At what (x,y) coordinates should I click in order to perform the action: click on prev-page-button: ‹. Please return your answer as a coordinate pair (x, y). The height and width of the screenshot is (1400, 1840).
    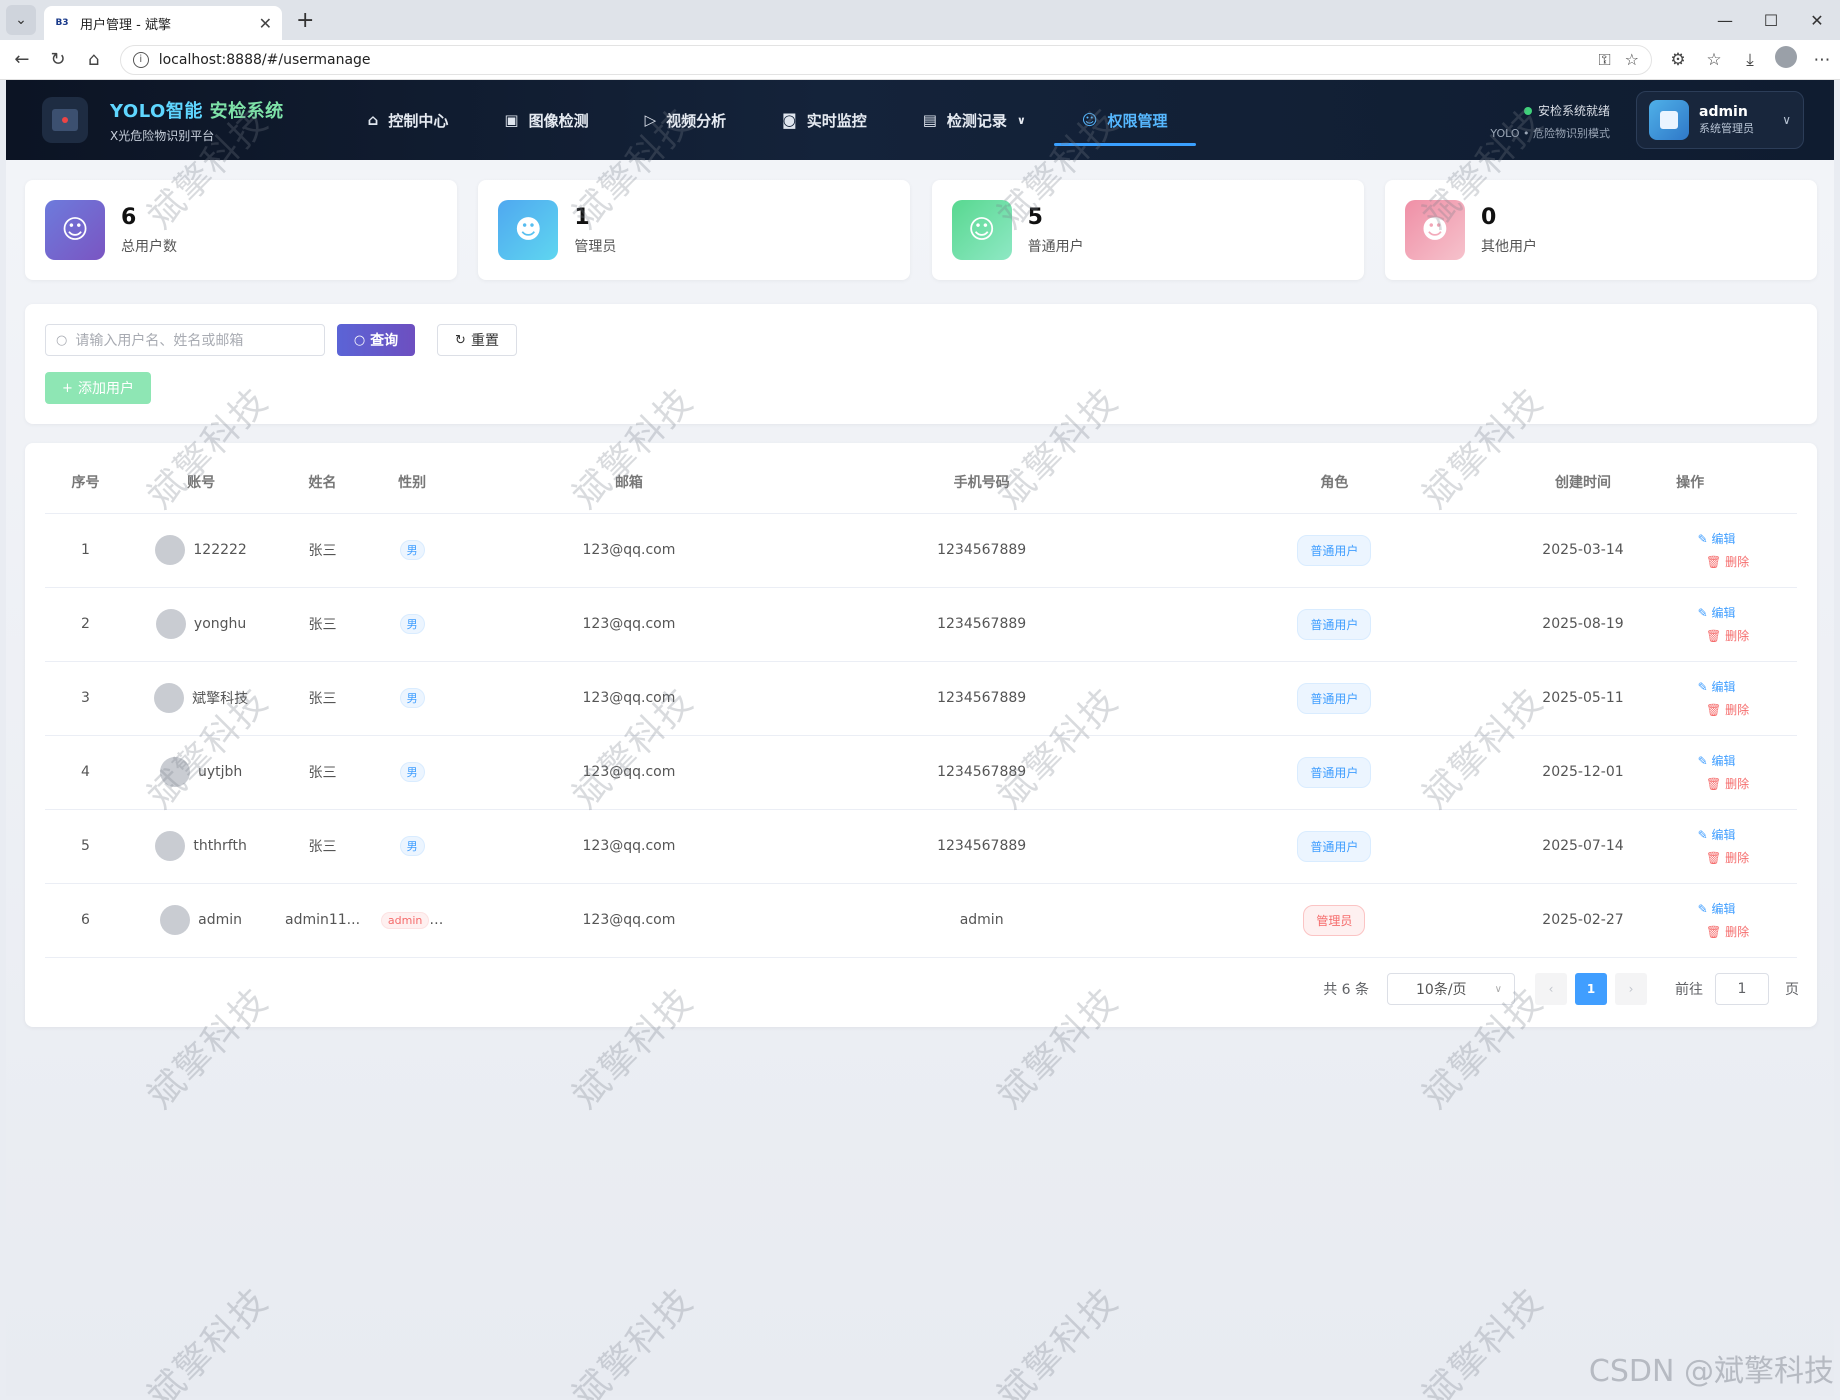
    Looking at the image, I should click on (1551, 989).